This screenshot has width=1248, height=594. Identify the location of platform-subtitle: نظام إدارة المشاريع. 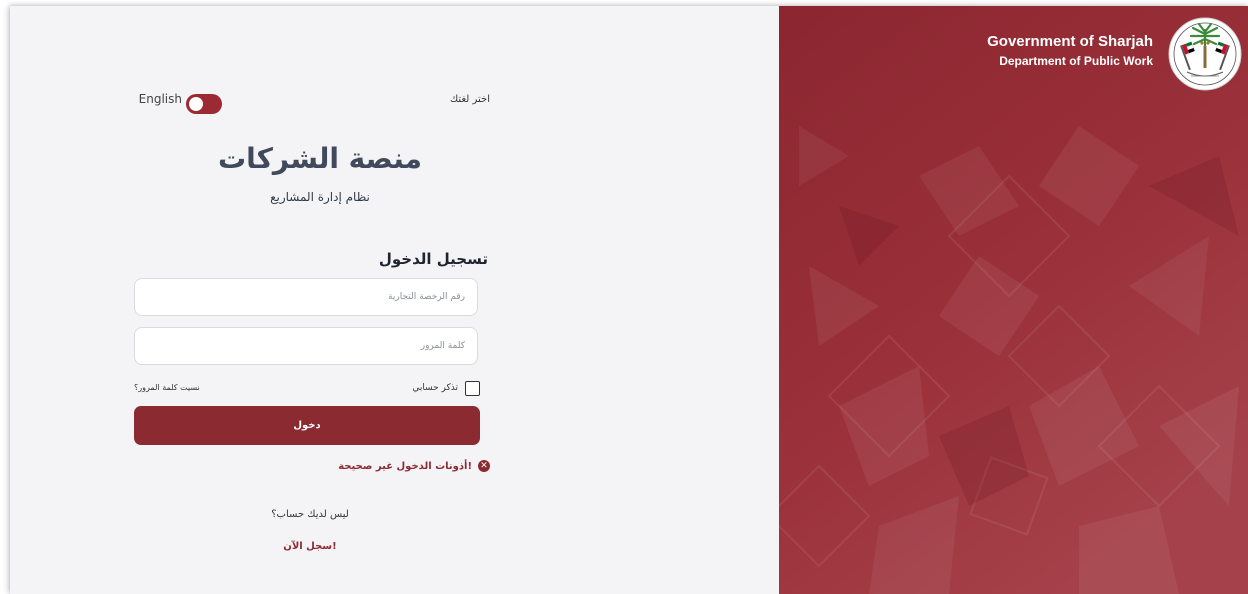
(320, 197).